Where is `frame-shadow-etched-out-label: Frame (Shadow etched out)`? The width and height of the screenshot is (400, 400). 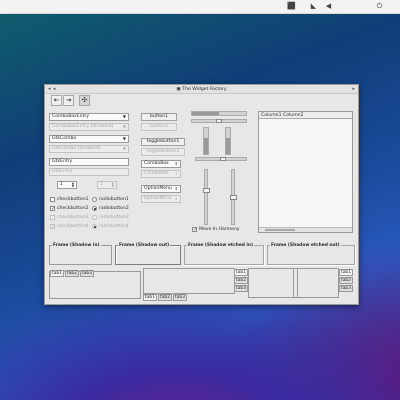
frame-shadow-etched-out-label: Frame (Shadow etched out) is located at coordinates (305, 245).